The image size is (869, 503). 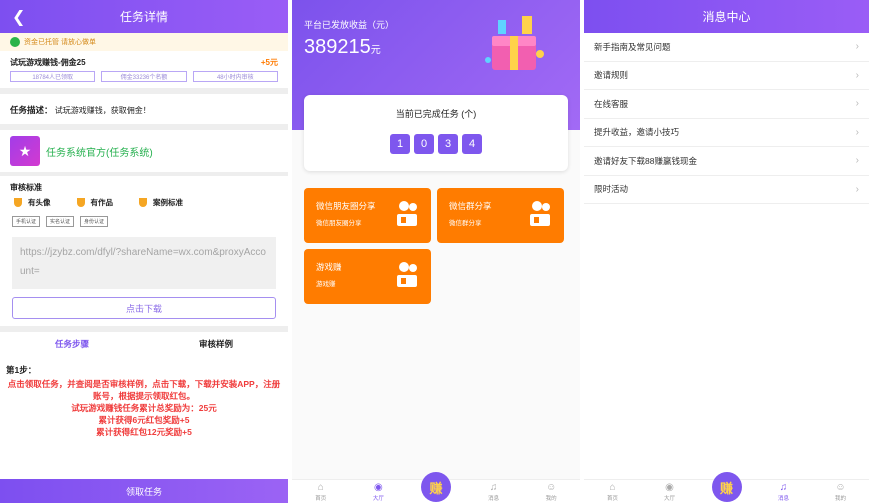 I want to click on home-icon: ⌂, so click(x=612, y=487).